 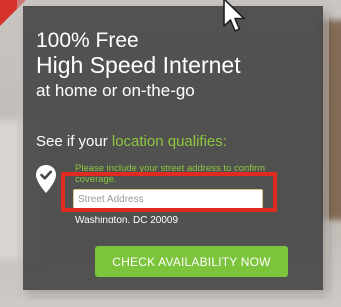 What do you see at coordinates (169, 141) in the screenshot?
I see `qualify-accent: location qualifies:` at bounding box center [169, 141].